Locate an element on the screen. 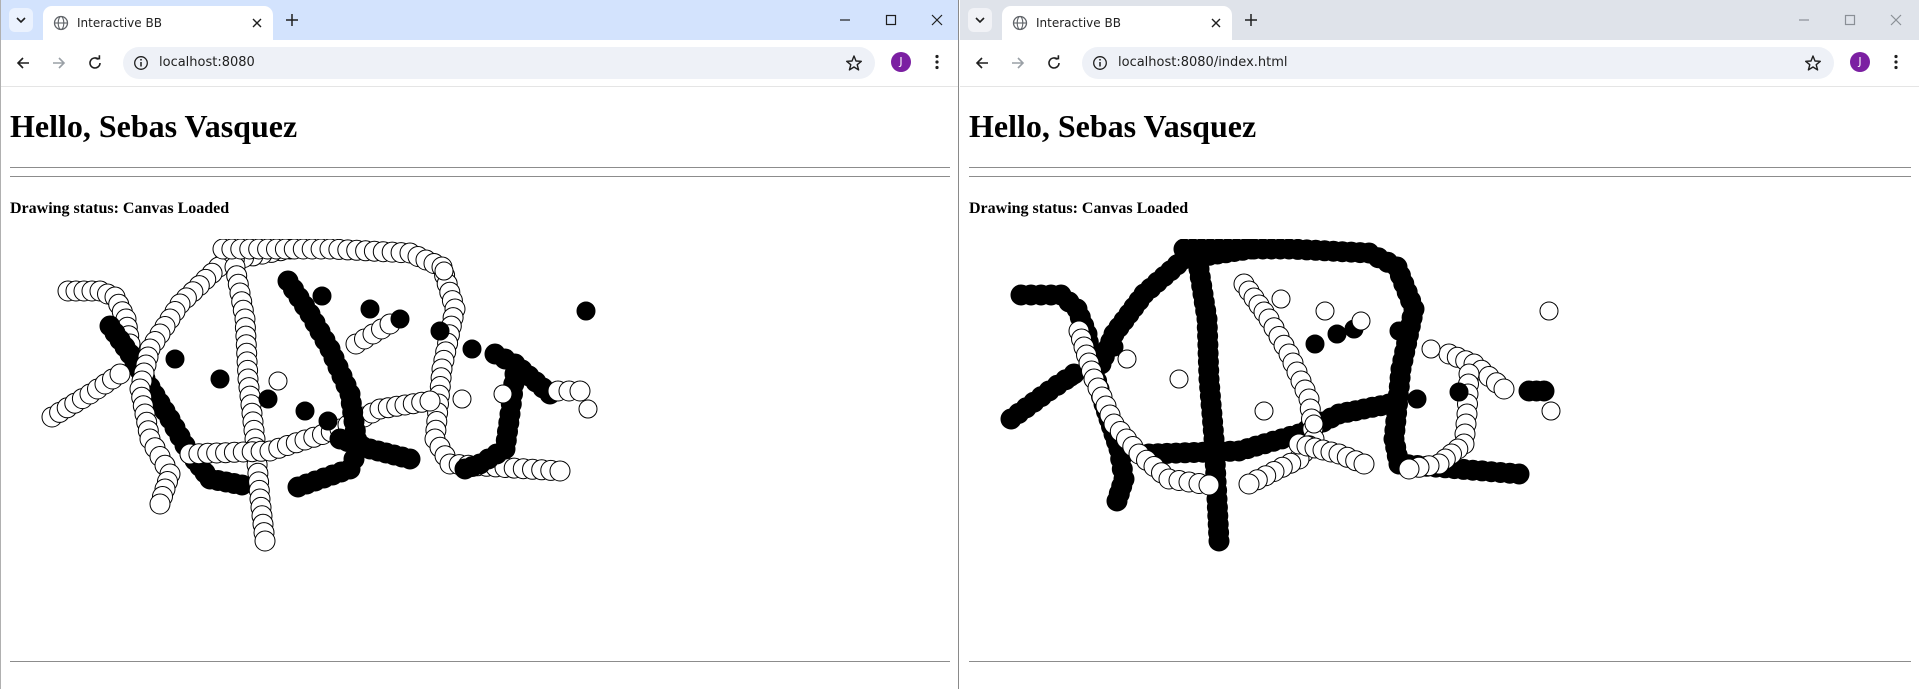 The image size is (1919, 689). browser-toolbar: localhost:8080/index.html is located at coordinates (1439, 63).